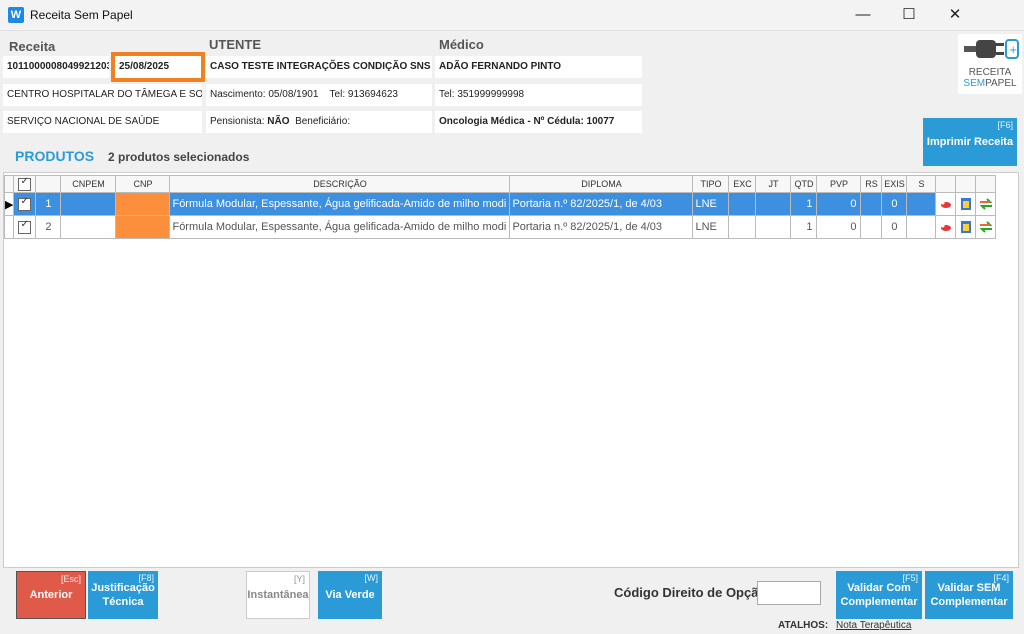  Describe the element at coordinates (179, 157) in the screenshot. I see `produtos-subtitle: 2 produtos selecionados` at that location.